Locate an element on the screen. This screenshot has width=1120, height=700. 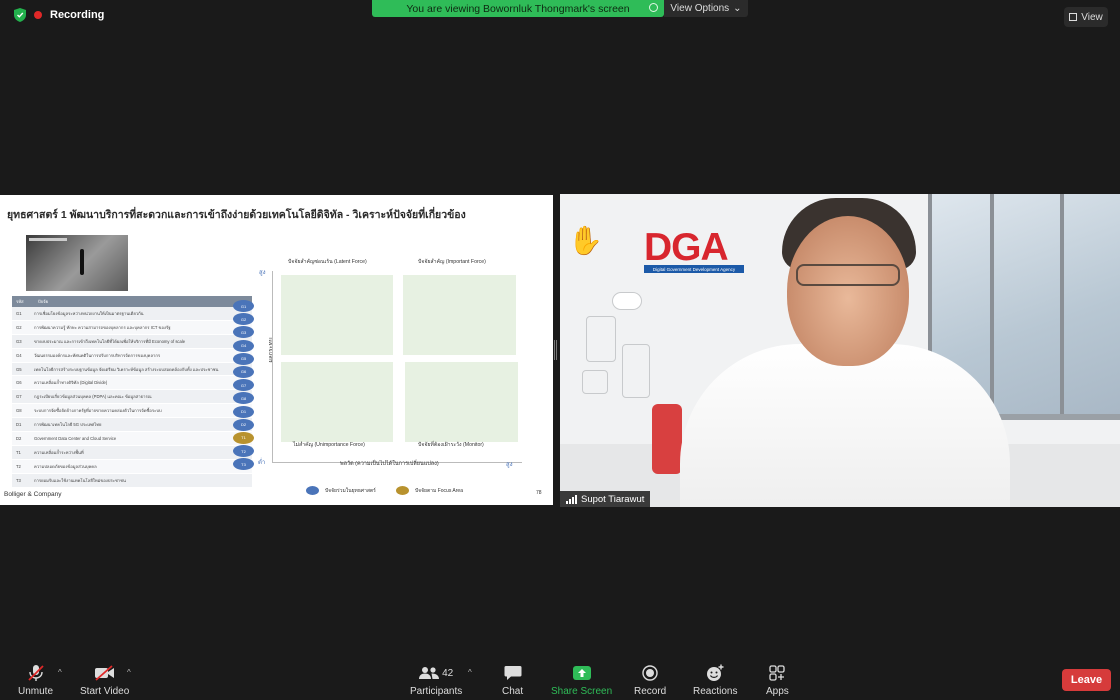
raised-hand-icon: ✋ is located at coordinates (585, 240).